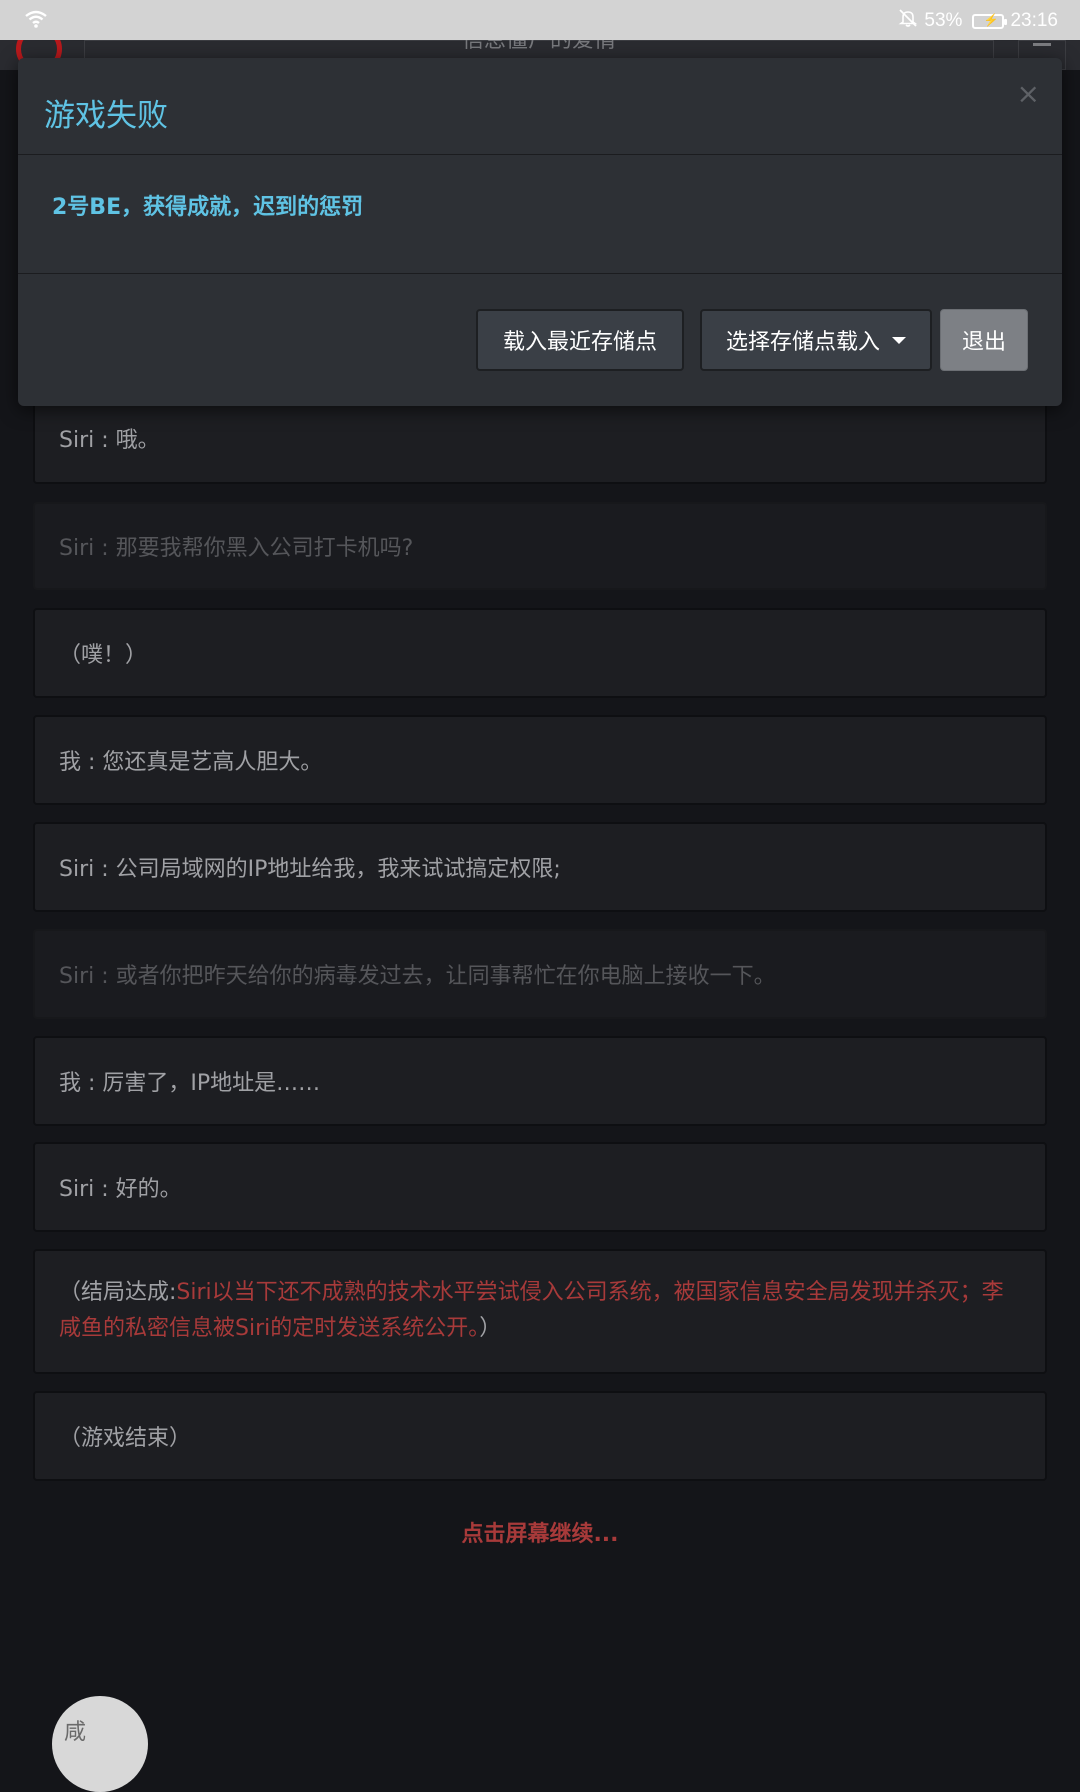 The width and height of the screenshot is (1080, 1792). I want to click on choose-save-label: 选择存储点载入, so click(802, 342).